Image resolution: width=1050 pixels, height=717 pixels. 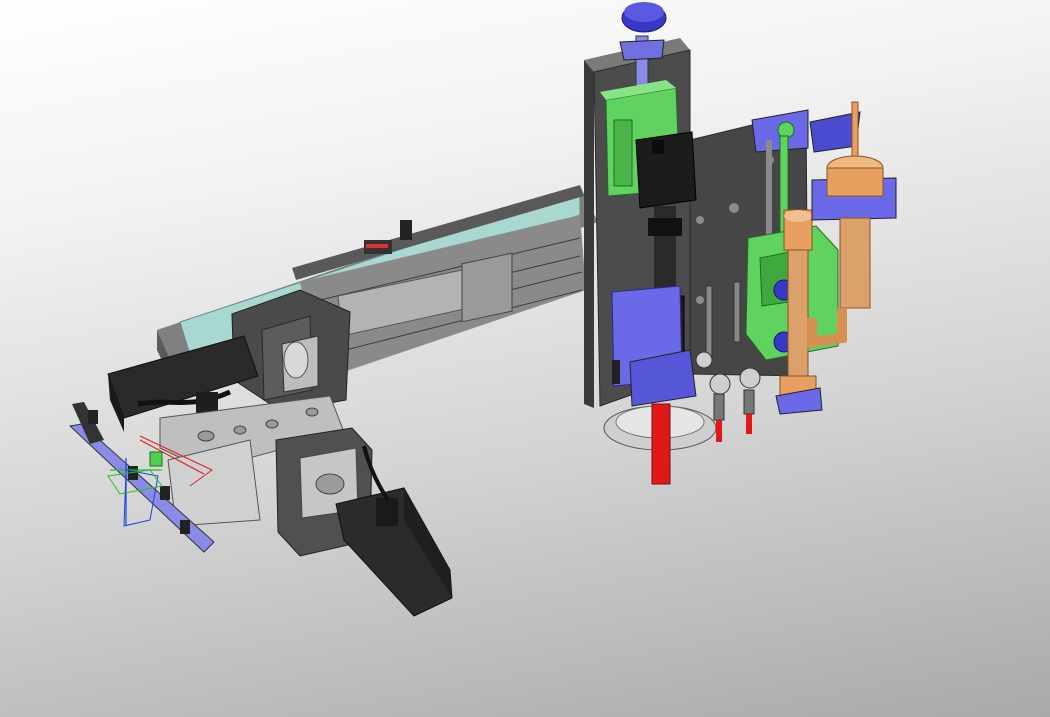 What do you see at coordinates (487, 287) in the screenshot?
I see `linear-bearing-block` at bounding box center [487, 287].